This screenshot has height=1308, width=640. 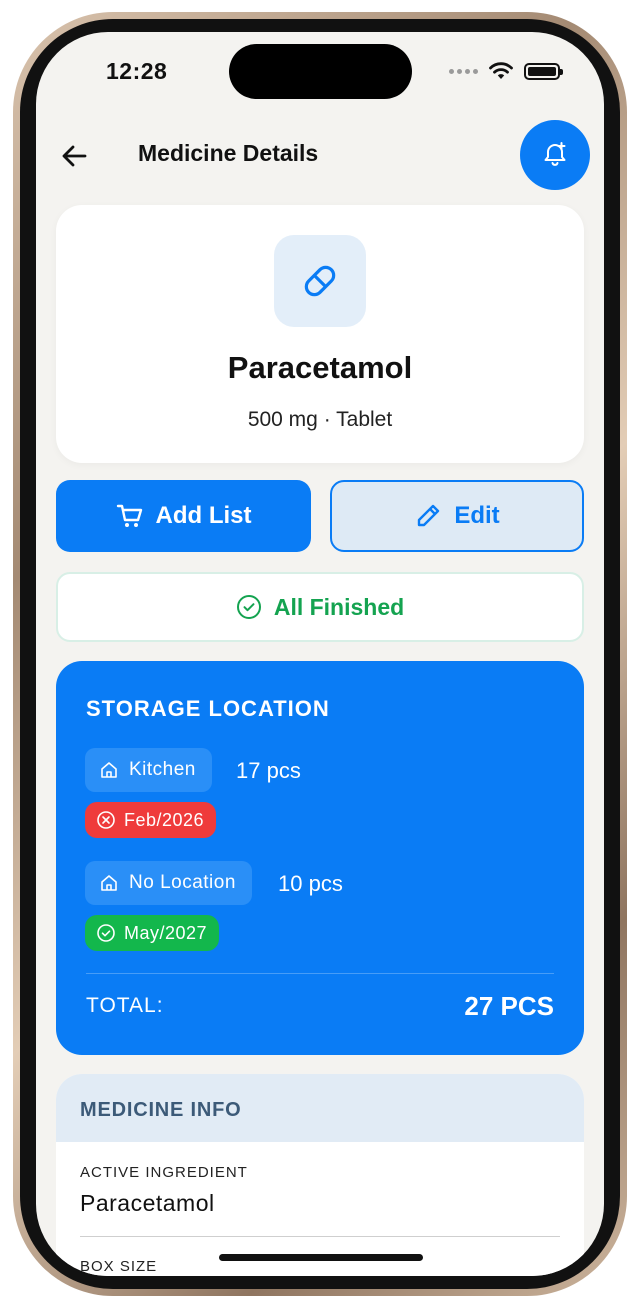 What do you see at coordinates (268, 770) in the screenshot?
I see `location-quantity: 17 pcs` at bounding box center [268, 770].